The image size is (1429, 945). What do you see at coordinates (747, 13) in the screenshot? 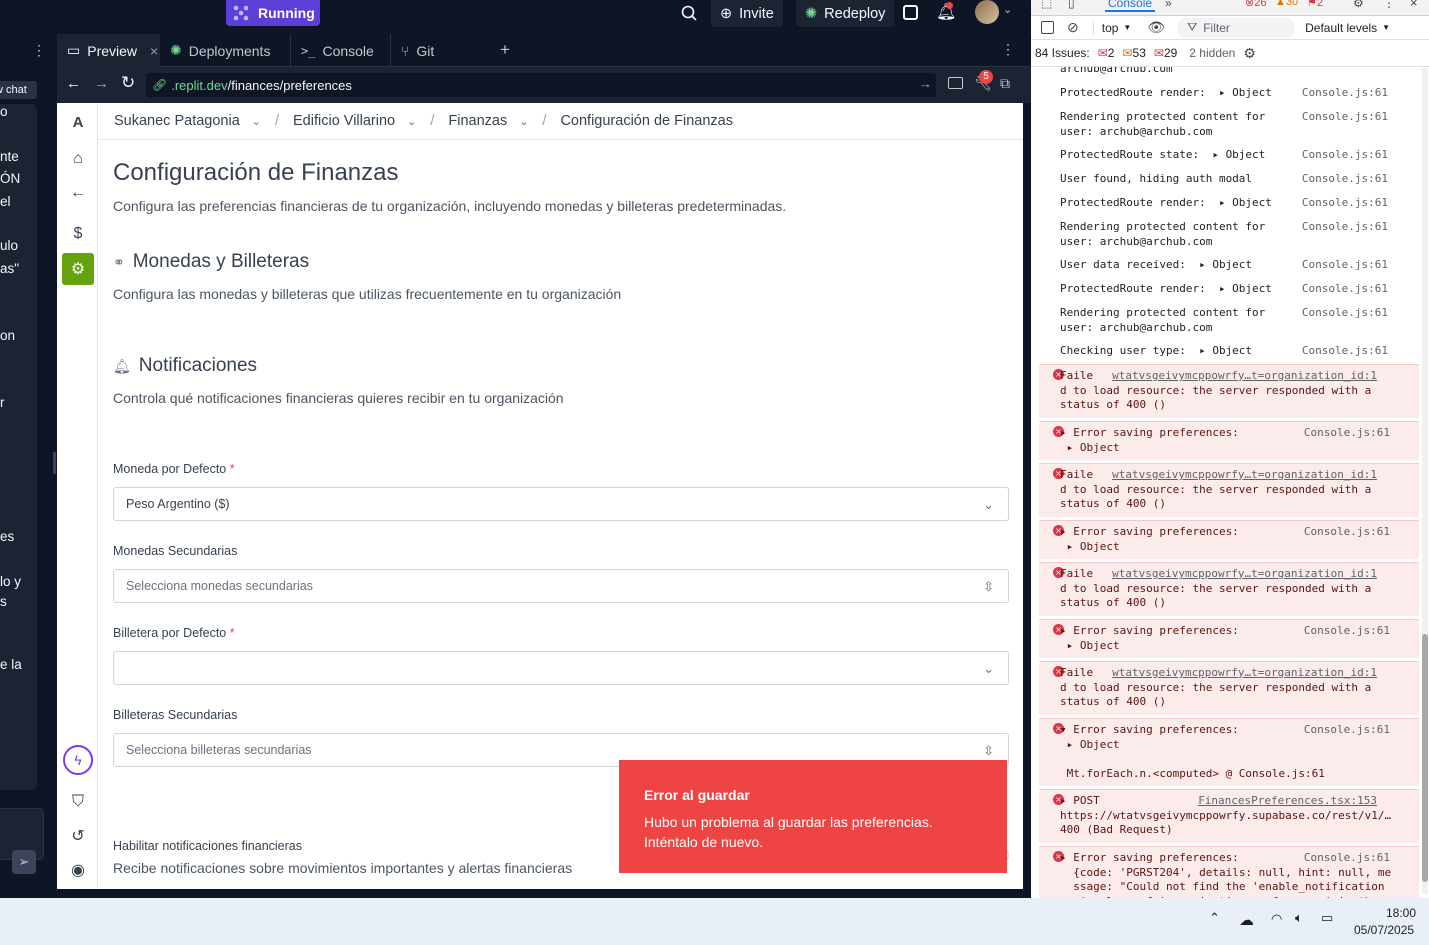
I see `invite-button: ⊕ Invite` at bounding box center [747, 13].